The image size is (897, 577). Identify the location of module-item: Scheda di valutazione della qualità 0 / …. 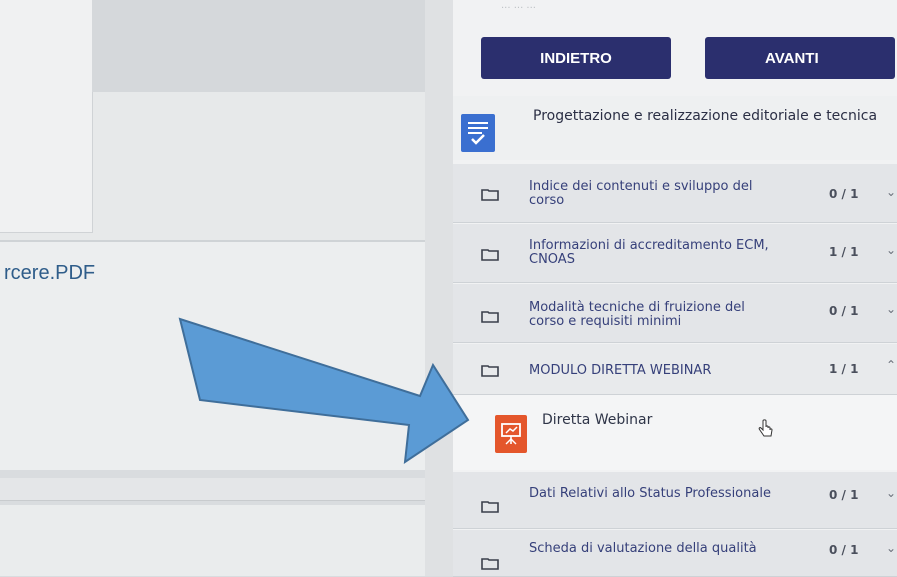
(675, 553).